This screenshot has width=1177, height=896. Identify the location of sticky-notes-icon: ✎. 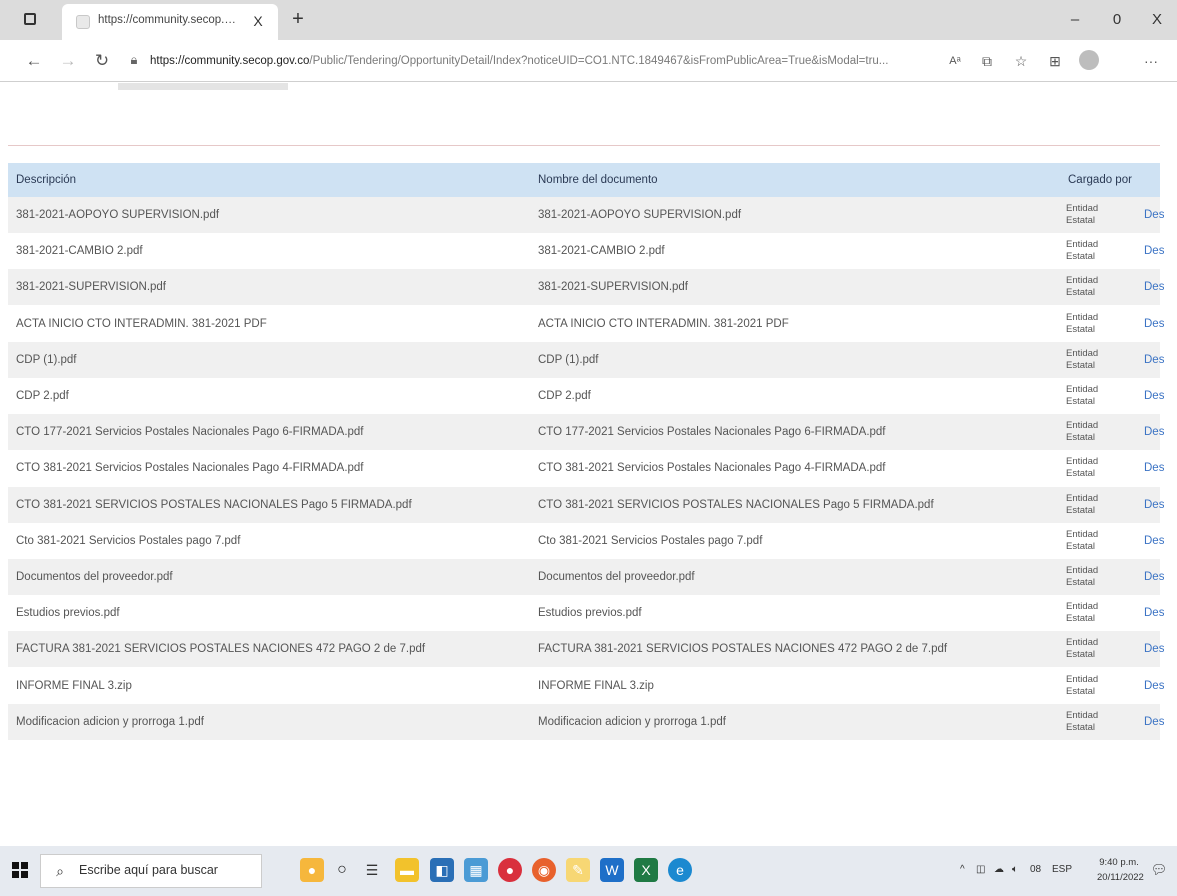
(578, 870).